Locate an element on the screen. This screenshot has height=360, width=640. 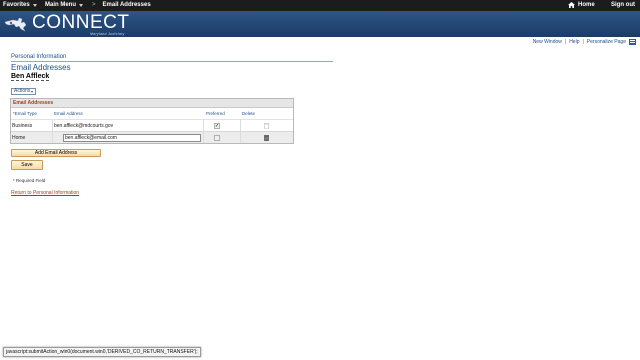
table-row: Home ben.affleck@email.com is located at coordinates (152, 137).